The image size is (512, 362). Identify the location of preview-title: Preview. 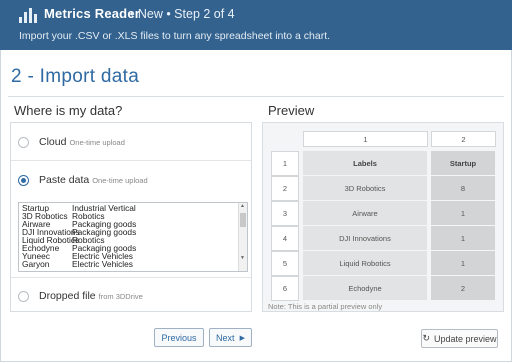
(291, 110).